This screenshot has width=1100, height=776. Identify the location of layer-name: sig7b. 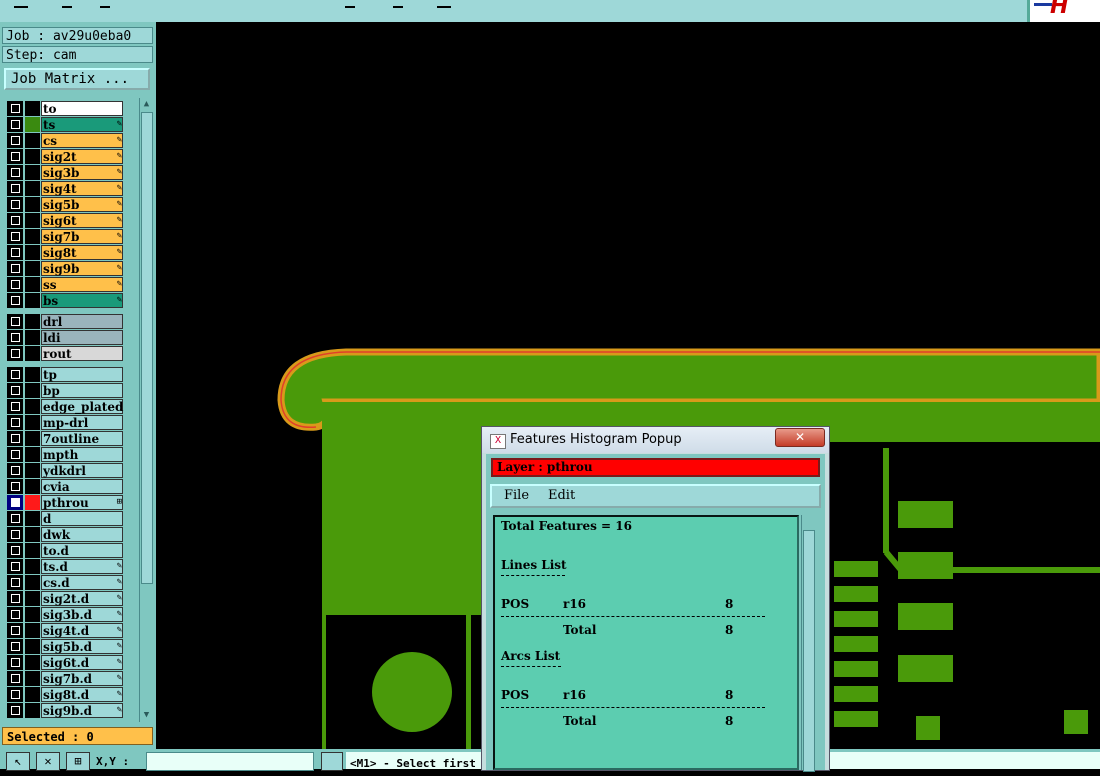
(82, 236).